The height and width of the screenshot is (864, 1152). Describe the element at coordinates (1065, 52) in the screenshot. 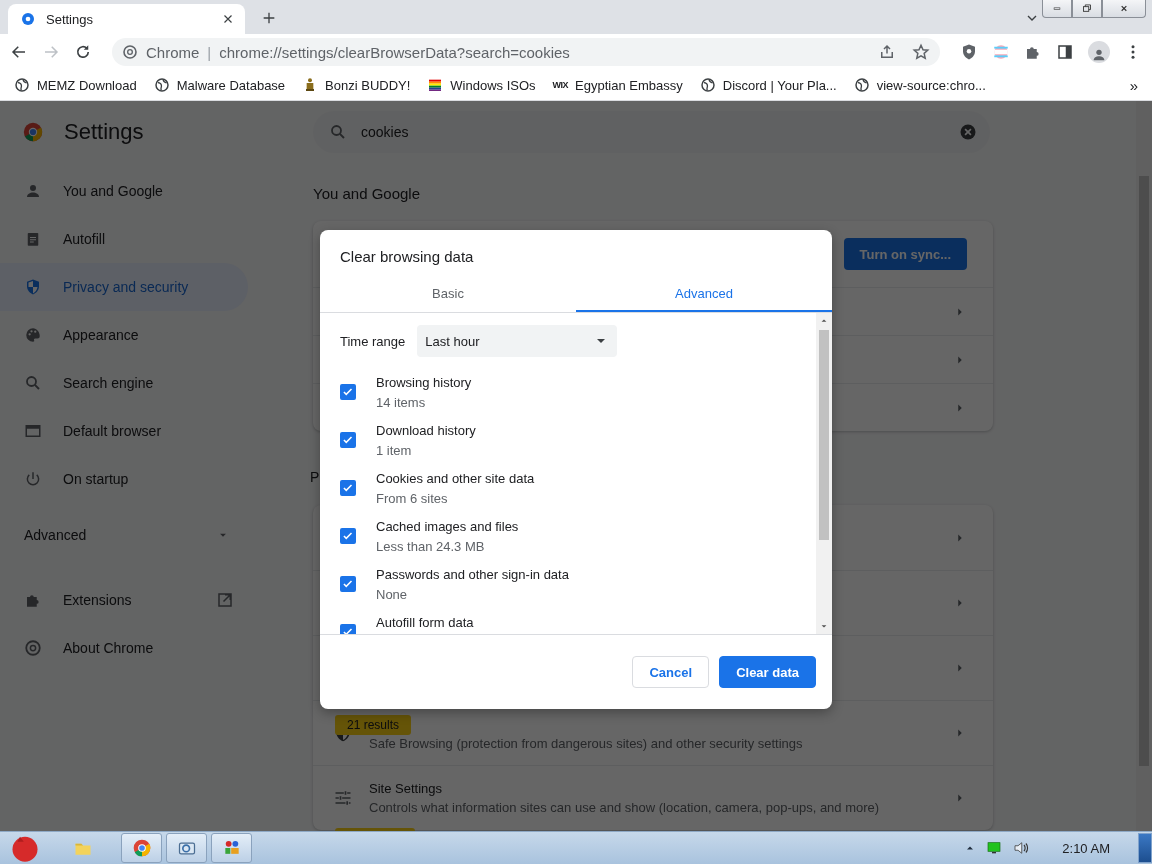

I see `side-panel-icon` at that location.